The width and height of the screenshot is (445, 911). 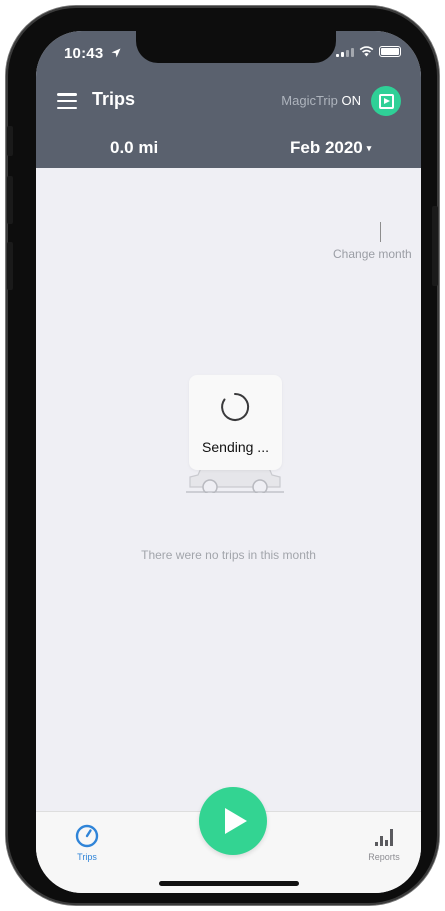 I want to click on speedometer-icon, so click(x=87, y=836).